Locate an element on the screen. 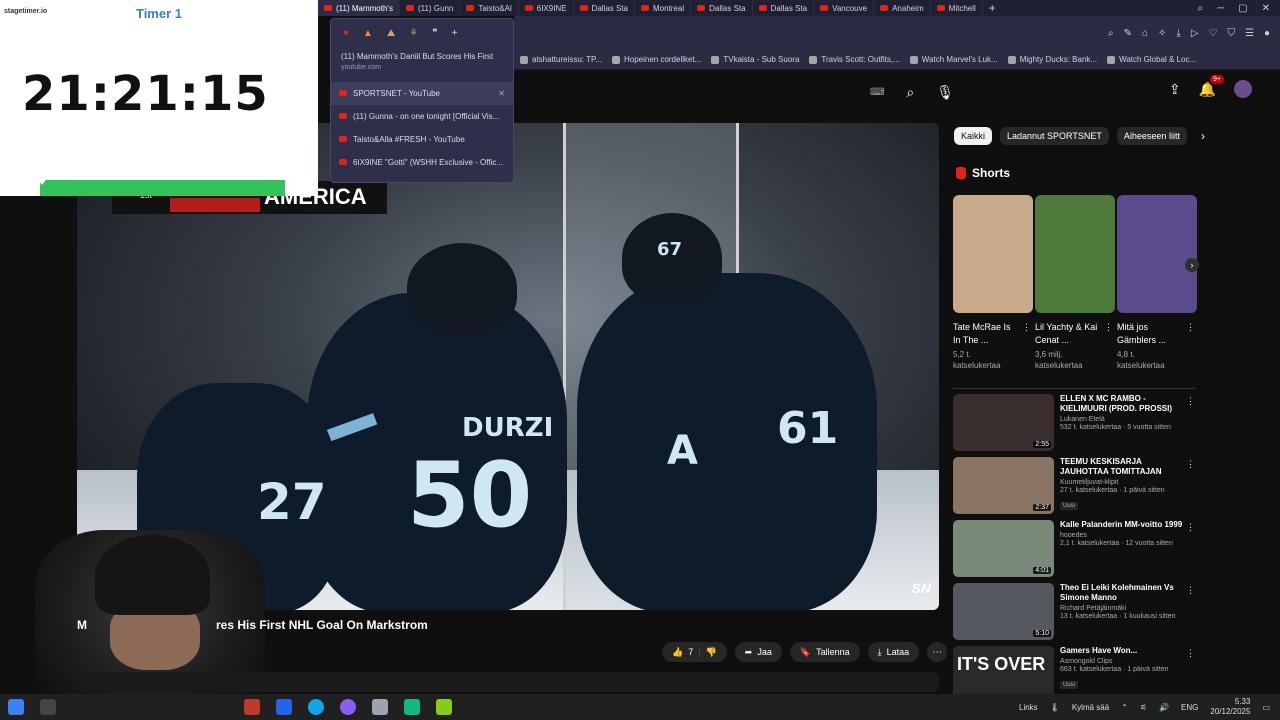 This screenshot has height=720, width=1280. tab-taisto: Taisto&Al is located at coordinates (489, 8).